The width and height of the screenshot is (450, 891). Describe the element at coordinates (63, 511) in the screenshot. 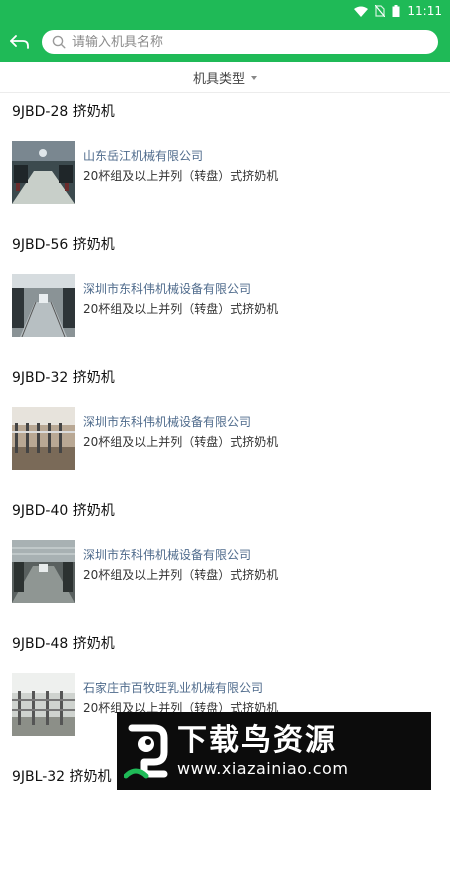

I see `item-title: 9JBD-40 挤奶机` at that location.